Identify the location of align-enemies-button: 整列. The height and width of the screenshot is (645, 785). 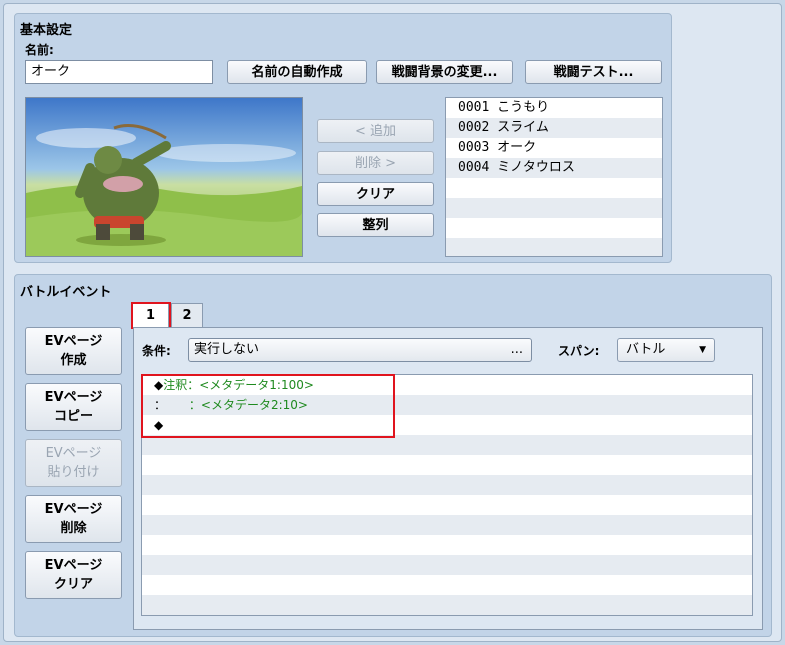
(375, 225).